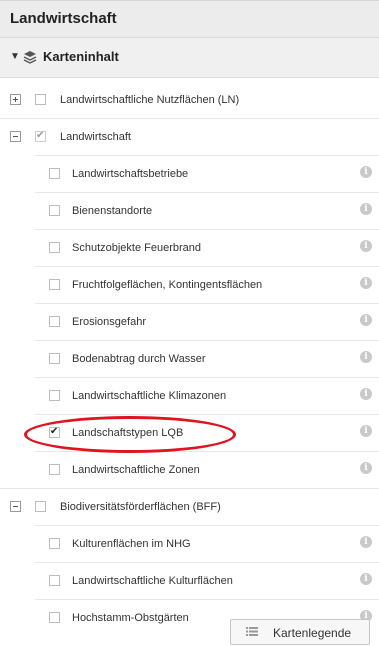 This screenshot has height=646, width=379. I want to click on layer-row-bienenstandorte: Bienenstandorte i, so click(189, 211).